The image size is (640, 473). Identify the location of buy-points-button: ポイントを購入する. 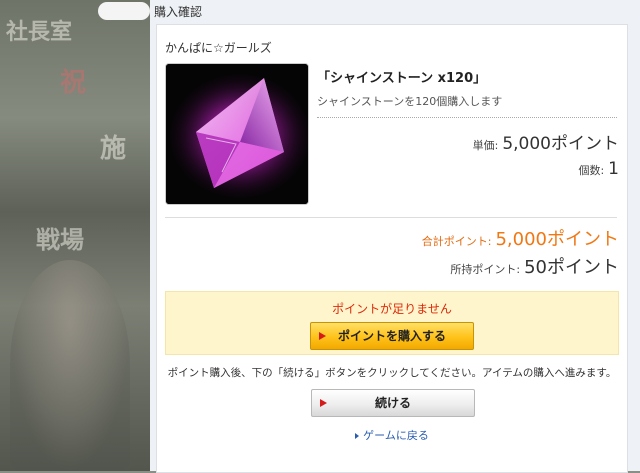
(392, 336).